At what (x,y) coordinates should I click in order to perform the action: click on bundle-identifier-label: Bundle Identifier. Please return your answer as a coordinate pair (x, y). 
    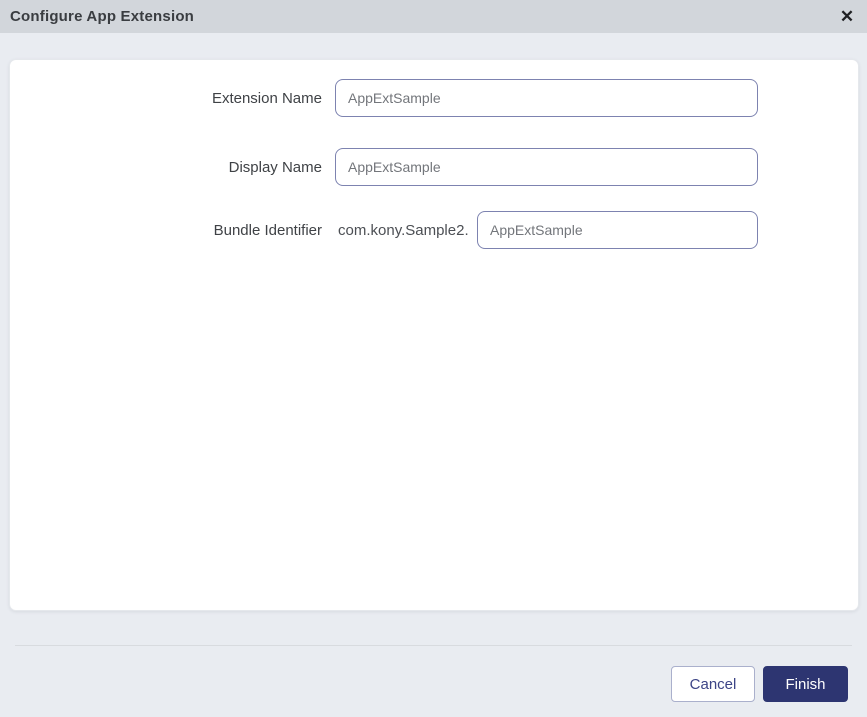
    Looking at the image, I should click on (267, 230).